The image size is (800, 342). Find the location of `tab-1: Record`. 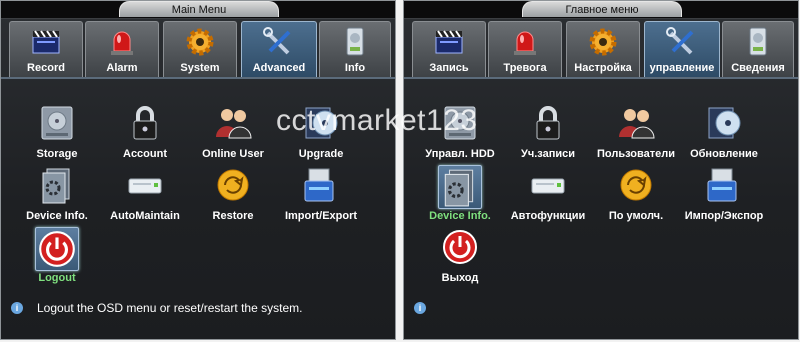

tab-1: Record is located at coordinates (46, 49).